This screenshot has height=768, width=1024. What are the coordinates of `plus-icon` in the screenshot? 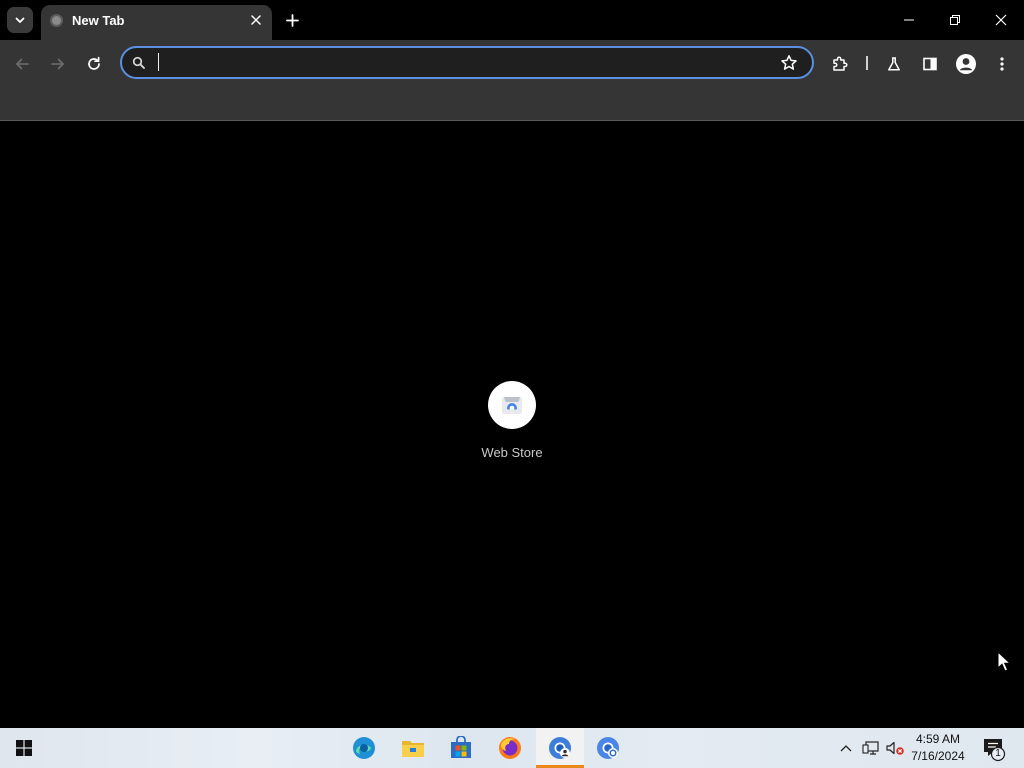 It's located at (292, 20).